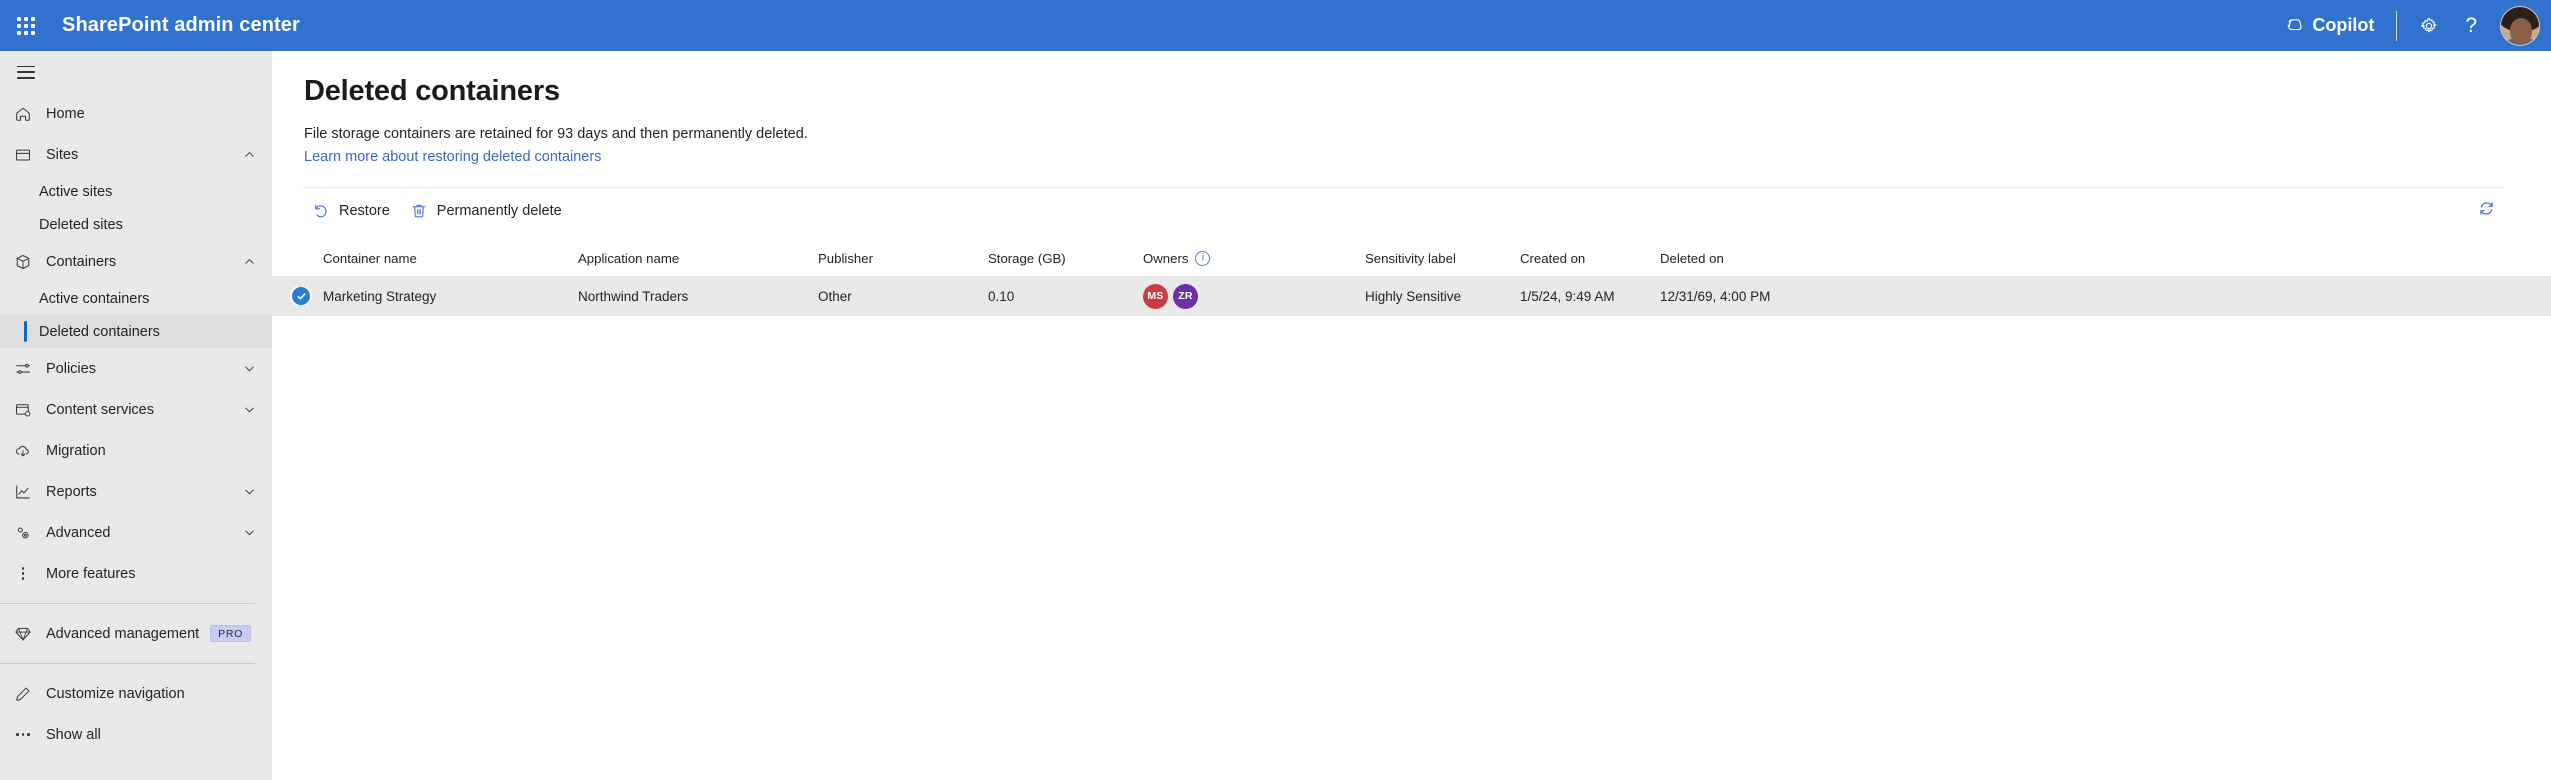 The width and height of the screenshot is (2551, 780). I want to click on sidebar-item-label: Active sites, so click(76, 191).